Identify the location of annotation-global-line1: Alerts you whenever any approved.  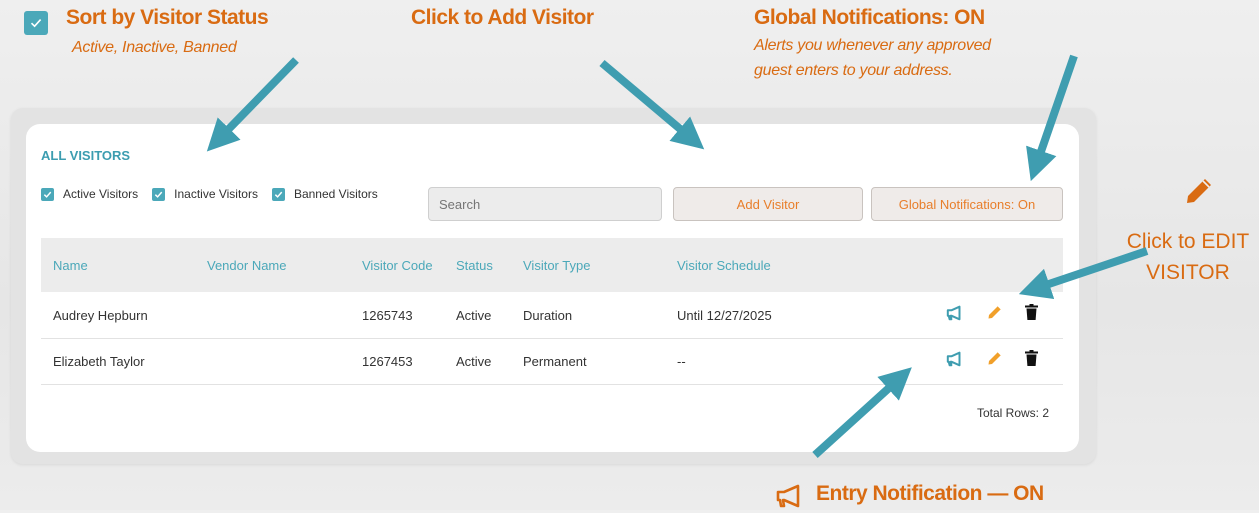
(872, 45).